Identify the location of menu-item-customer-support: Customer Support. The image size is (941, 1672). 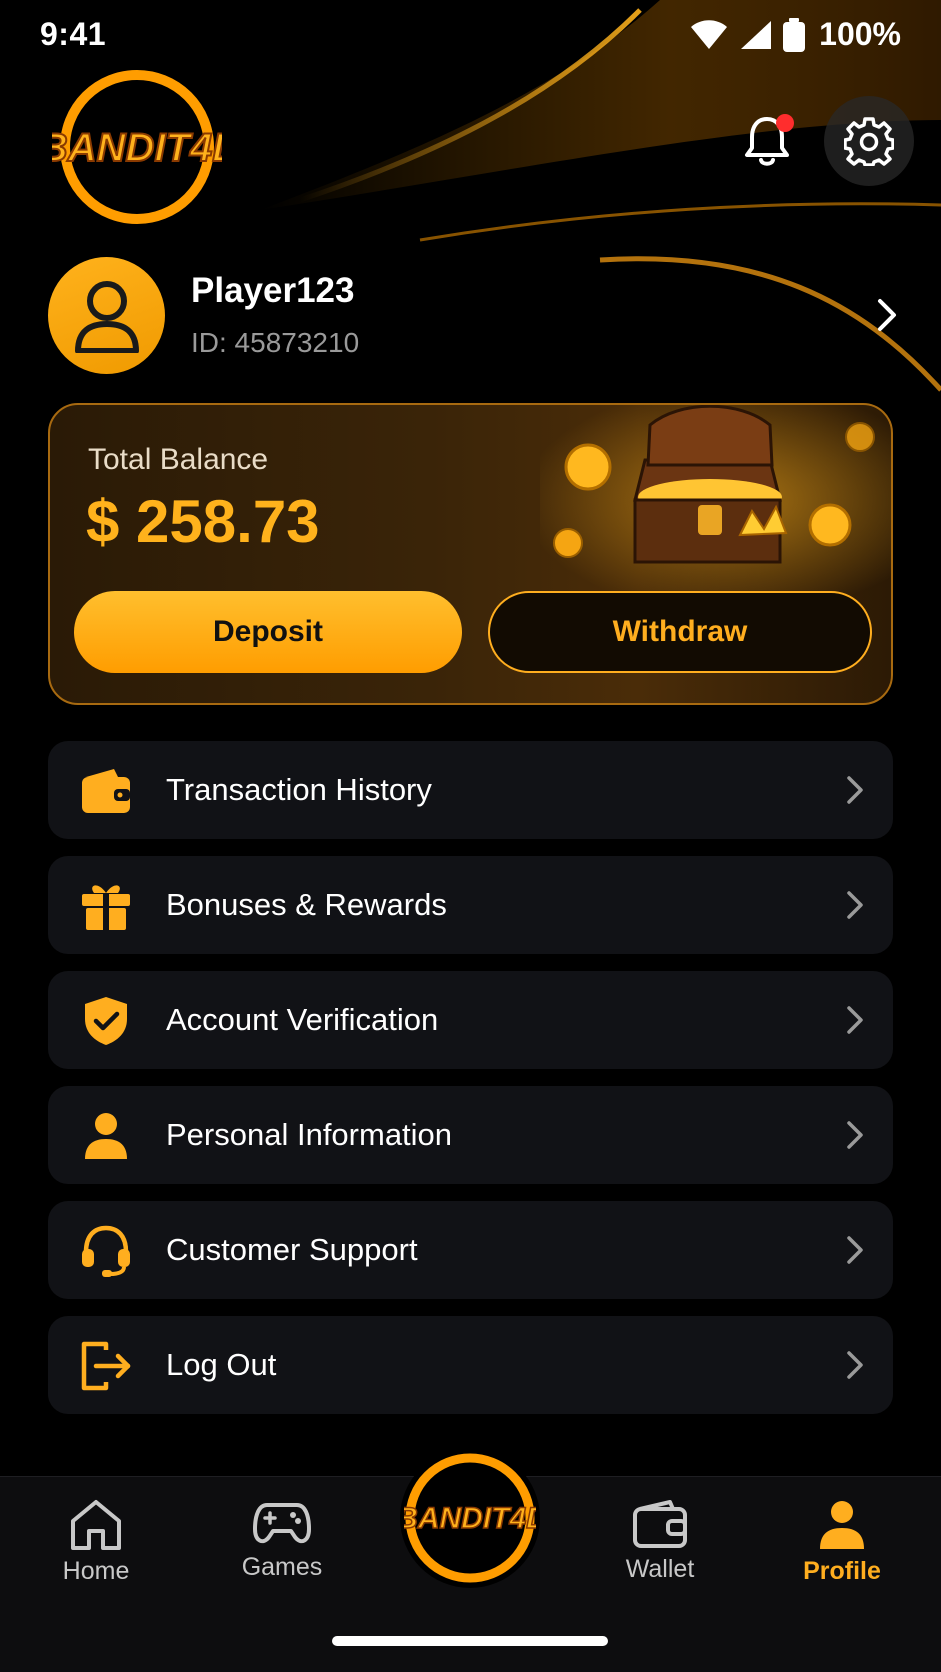
(470, 1250).